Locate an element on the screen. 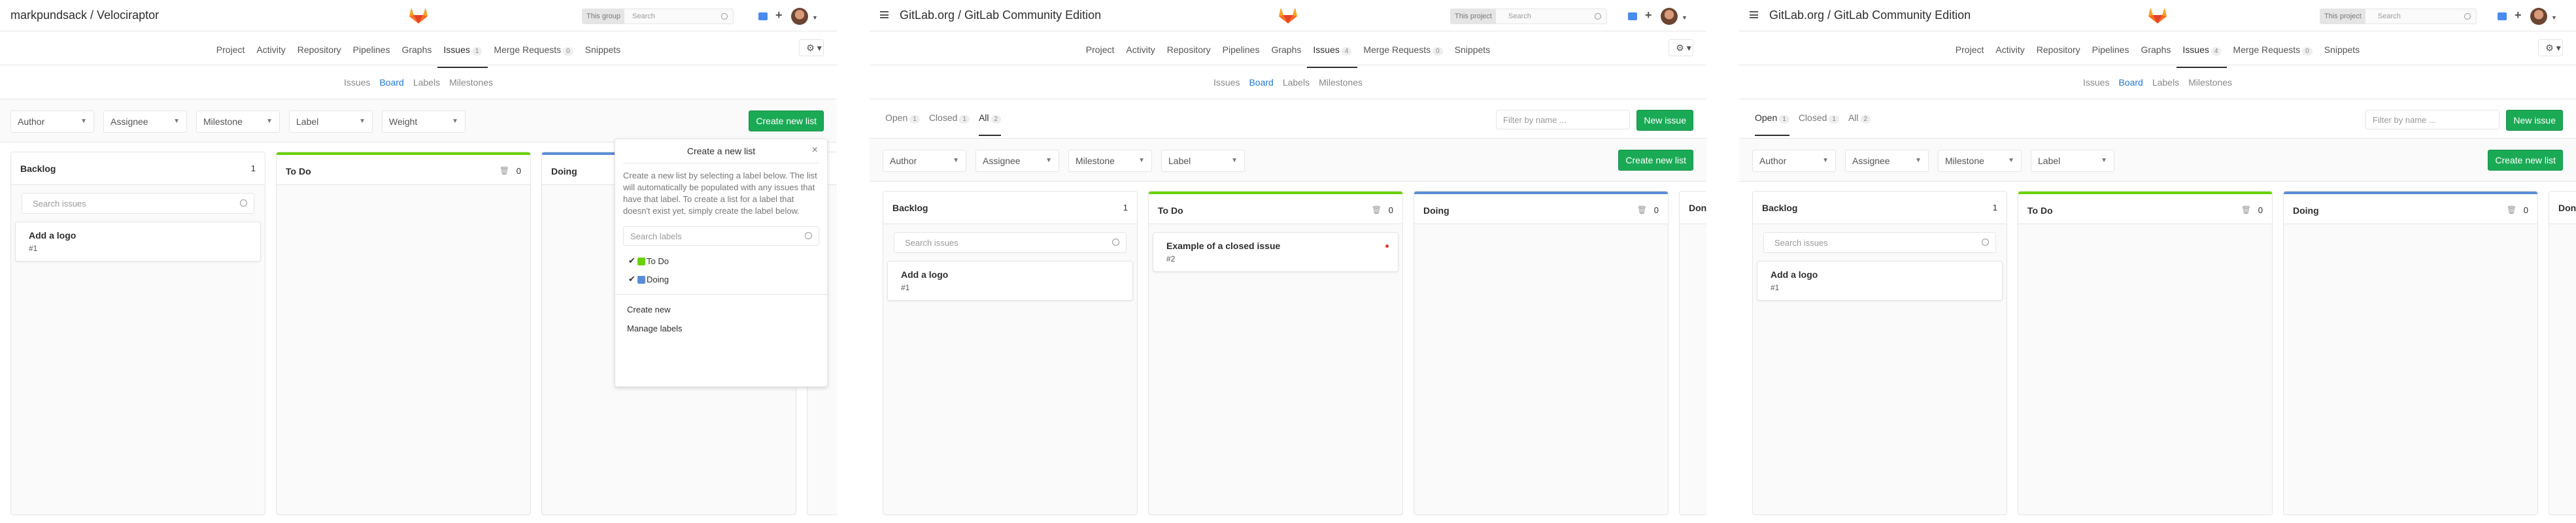 Image resolution: width=2576 pixels, height=523 pixels. close-icon: × is located at coordinates (815, 150).